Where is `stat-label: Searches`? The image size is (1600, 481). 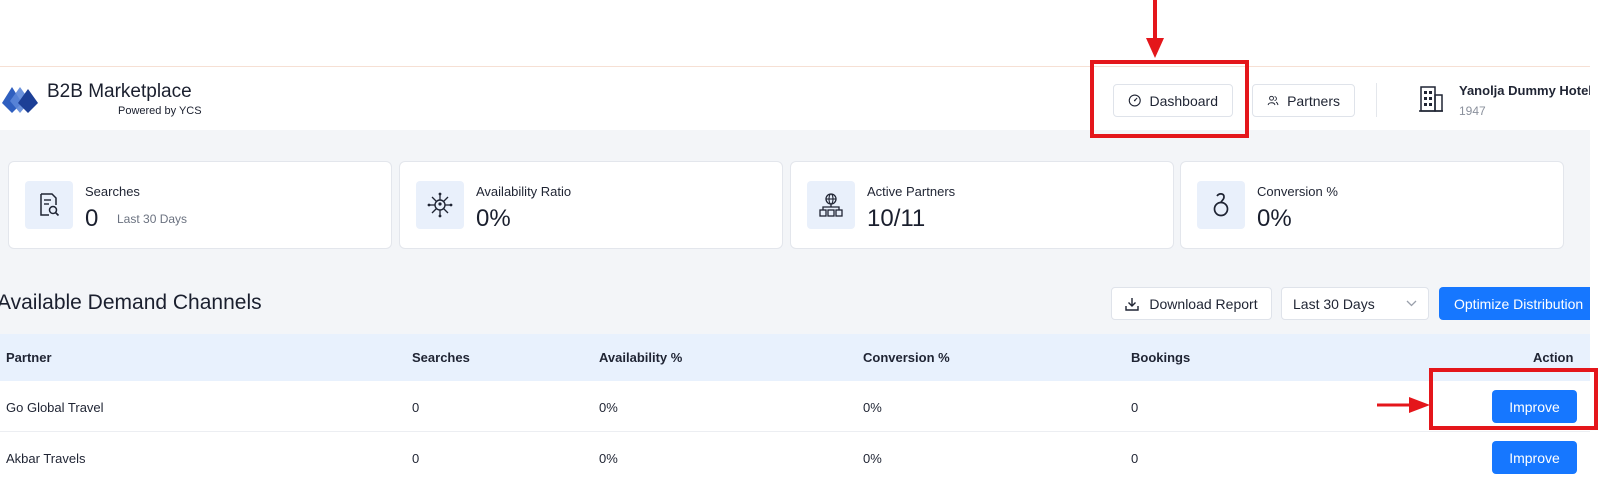
stat-label: Searches is located at coordinates (112, 191).